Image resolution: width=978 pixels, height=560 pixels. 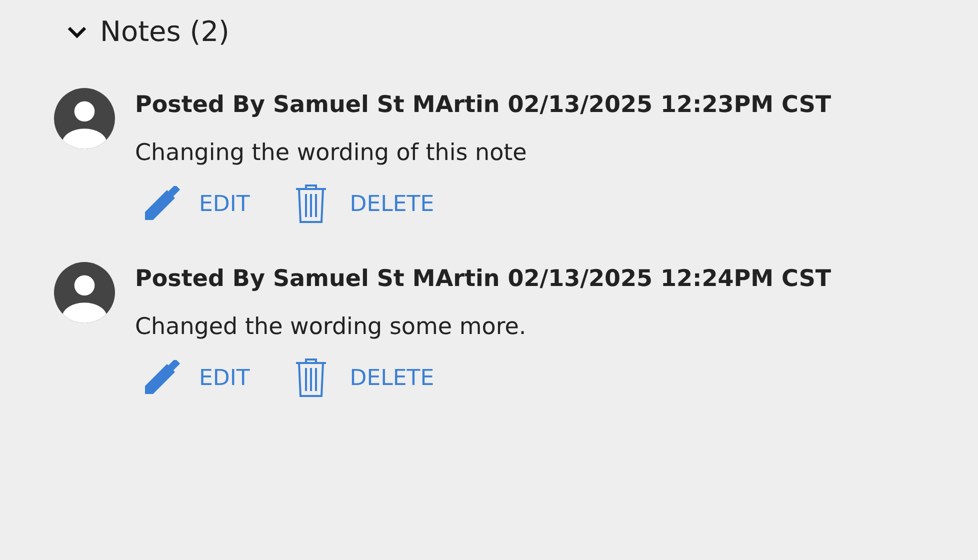 What do you see at coordinates (148, 32) in the screenshot?
I see `section-toggle: Notes (2)` at bounding box center [148, 32].